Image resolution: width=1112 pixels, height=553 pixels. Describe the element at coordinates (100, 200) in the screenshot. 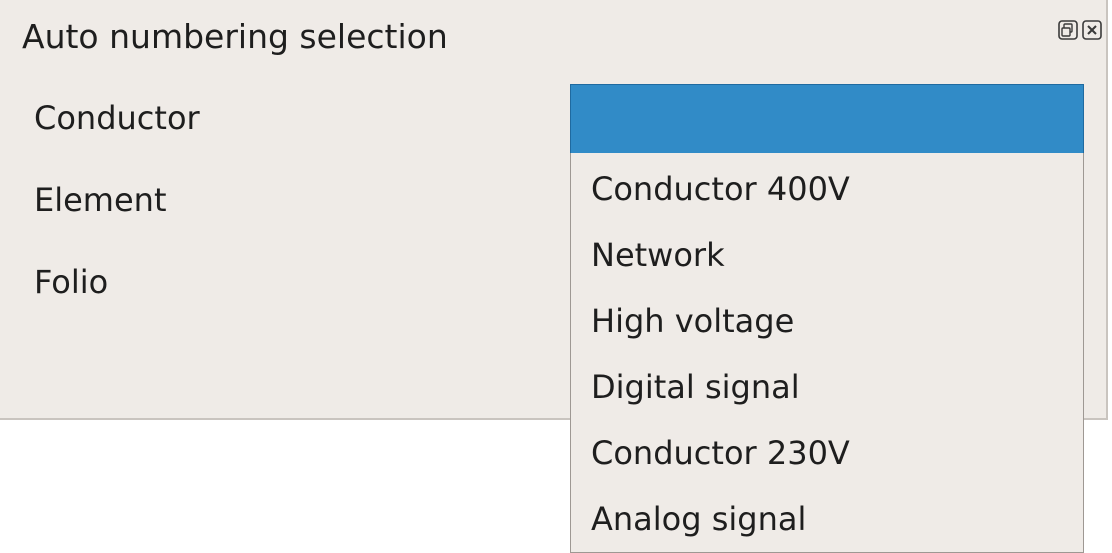

I see `label-element: Element` at that location.